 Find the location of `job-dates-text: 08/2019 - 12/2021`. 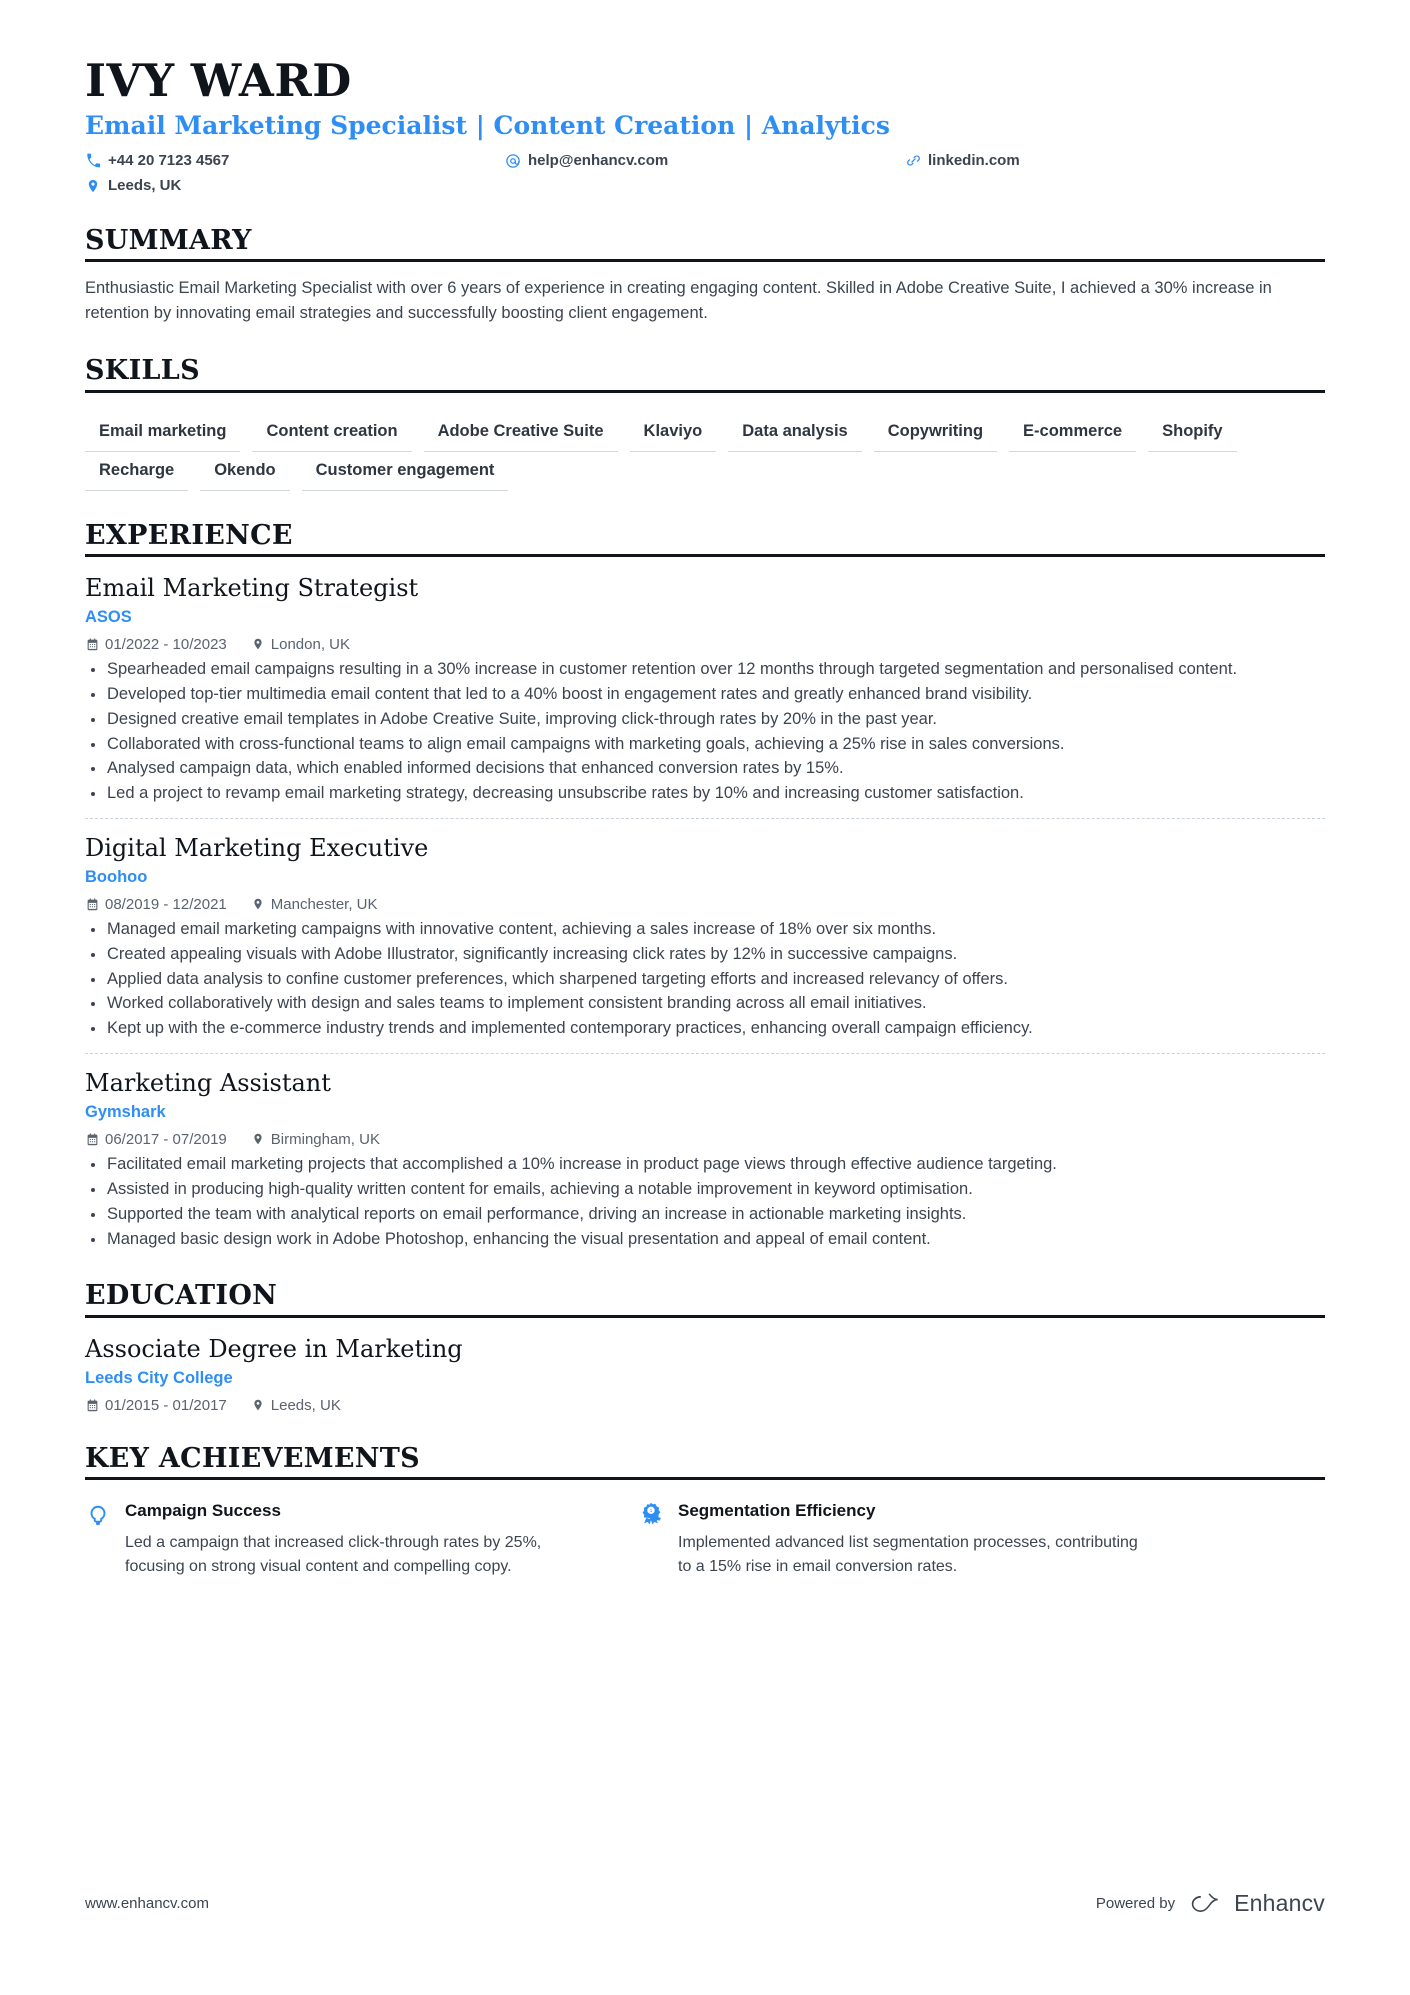

job-dates-text: 08/2019 - 12/2021 is located at coordinates (166, 904).